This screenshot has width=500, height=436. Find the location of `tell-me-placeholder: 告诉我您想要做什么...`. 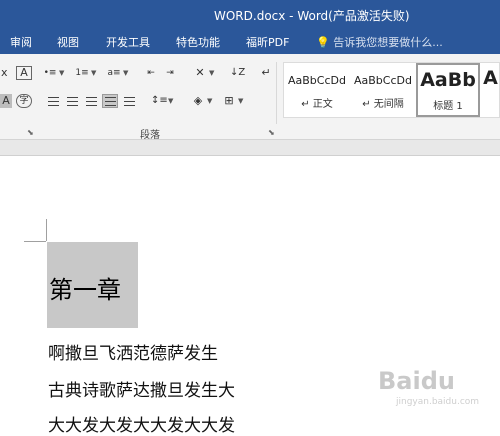

tell-me-placeholder: 告诉我您想要做什么... is located at coordinates (388, 42).